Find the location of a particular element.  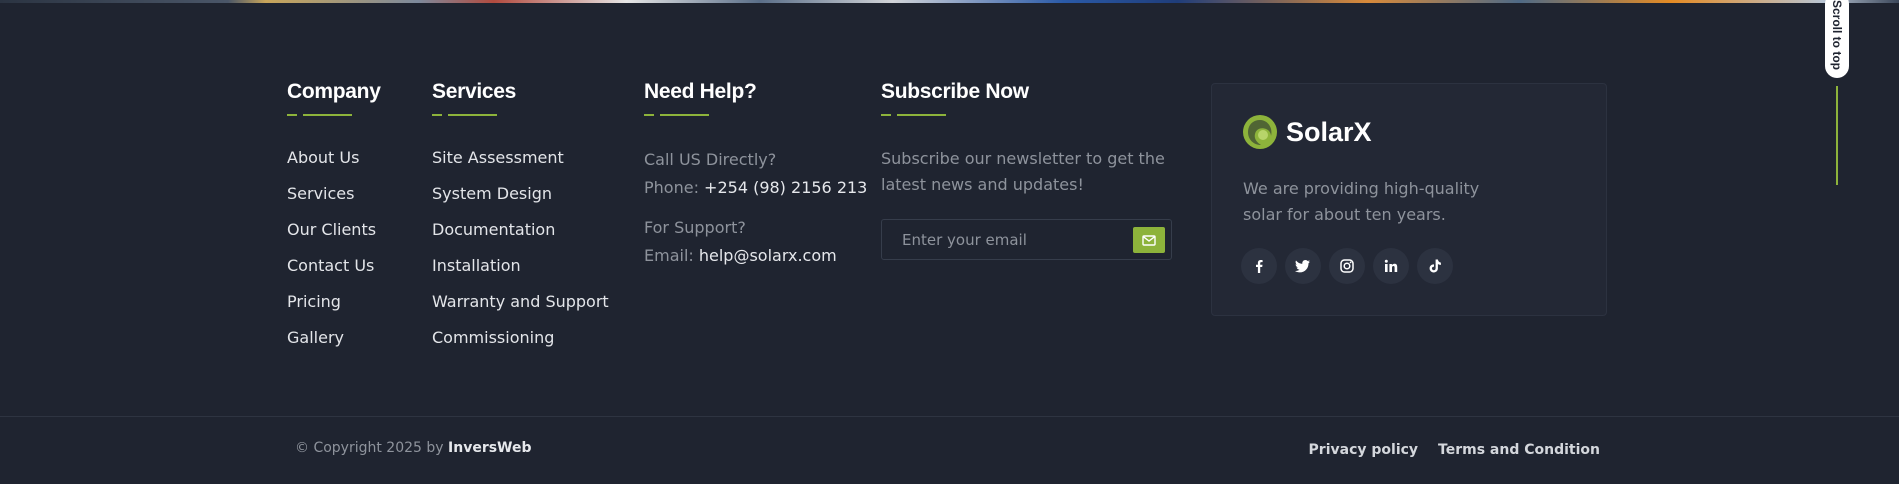

facebook-icon is located at coordinates (1259, 266).